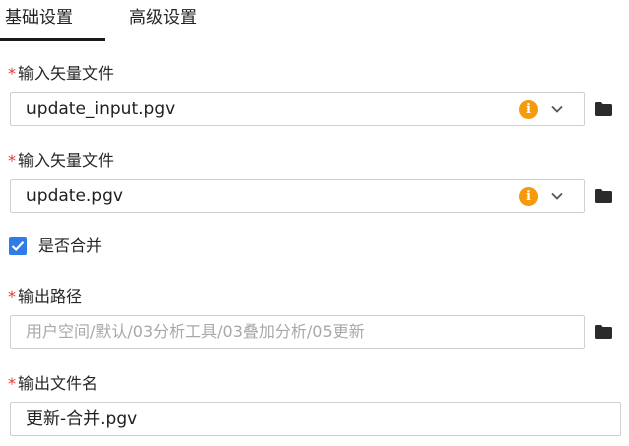  Describe the element at coordinates (66, 73) in the screenshot. I see `input-vector-1-label-text: 输入矢量文件` at that location.